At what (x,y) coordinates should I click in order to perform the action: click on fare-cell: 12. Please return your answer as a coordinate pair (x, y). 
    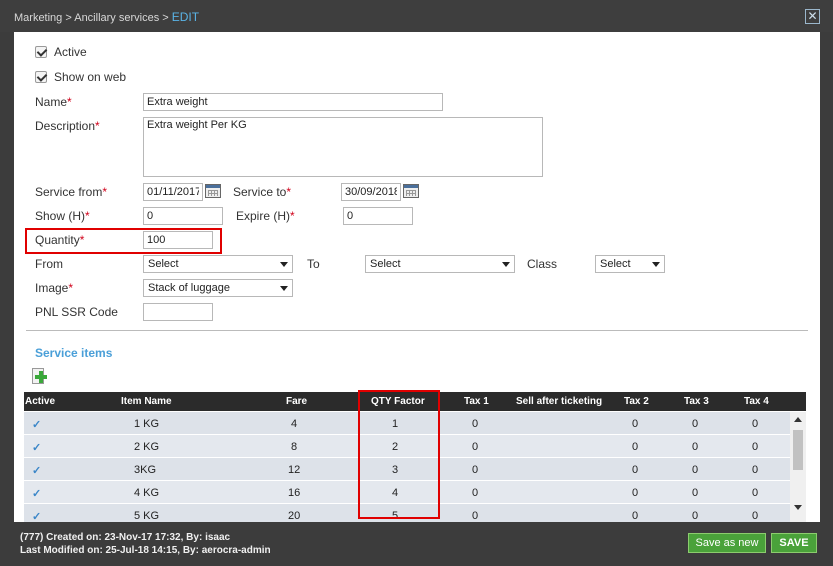
    Looking at the image, I should click on (294, 470).